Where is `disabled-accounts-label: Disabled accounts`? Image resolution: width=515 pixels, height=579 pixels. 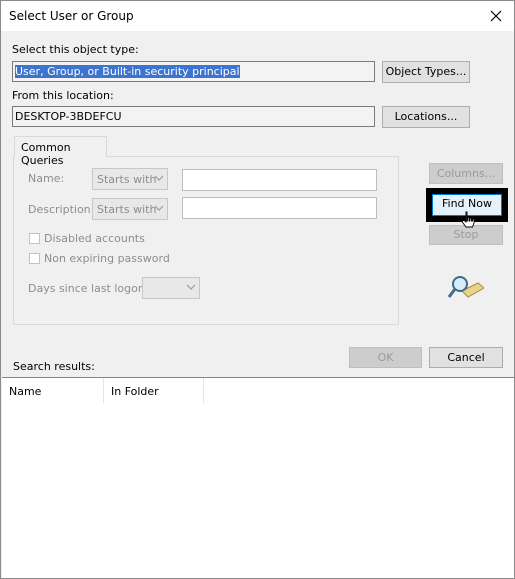
disabled-accounts-label: Disabled accounts is located at coordinates (94, 238).